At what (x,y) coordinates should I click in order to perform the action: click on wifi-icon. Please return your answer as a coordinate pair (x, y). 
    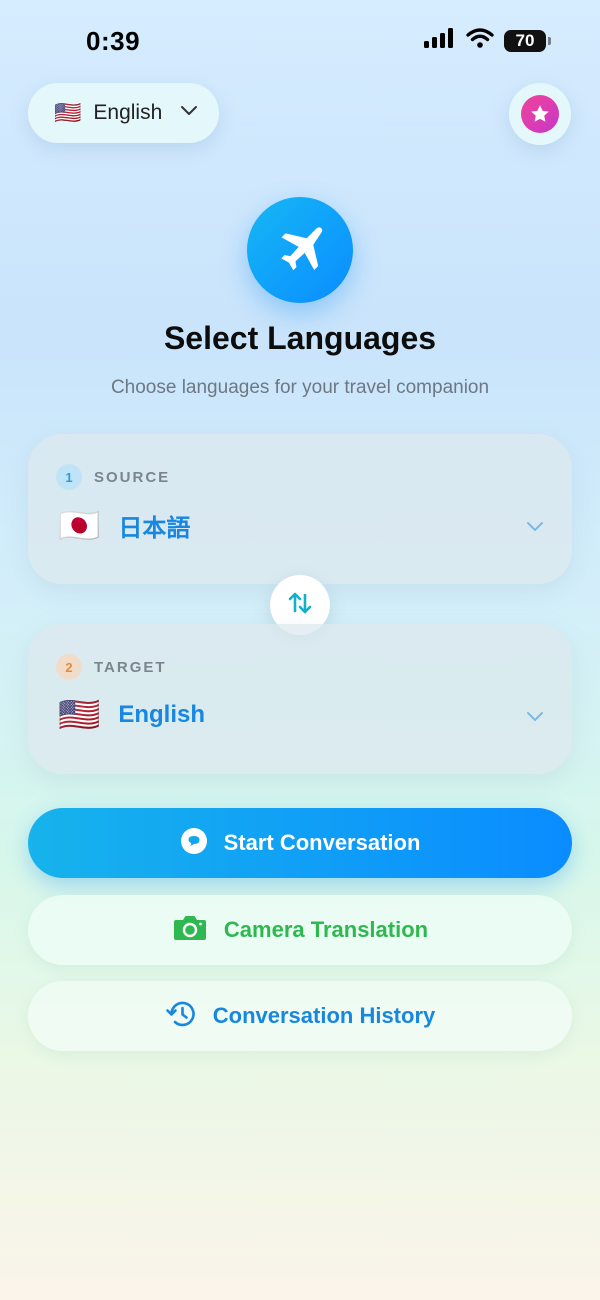
    Looking at the image, I should click on (480, 40).